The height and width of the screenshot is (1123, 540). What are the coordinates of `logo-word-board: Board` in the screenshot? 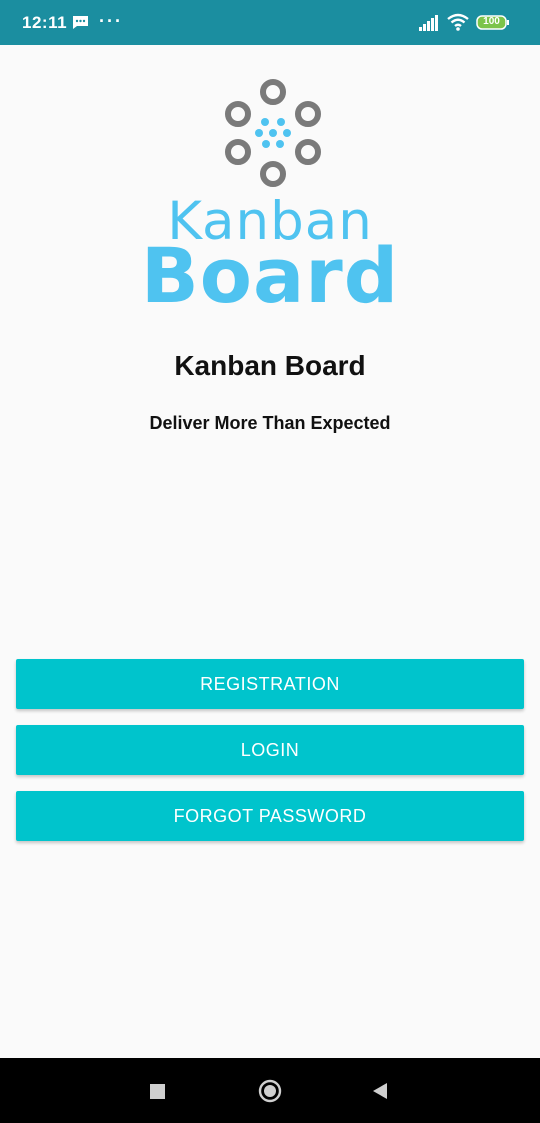 It's located at (270, 275).